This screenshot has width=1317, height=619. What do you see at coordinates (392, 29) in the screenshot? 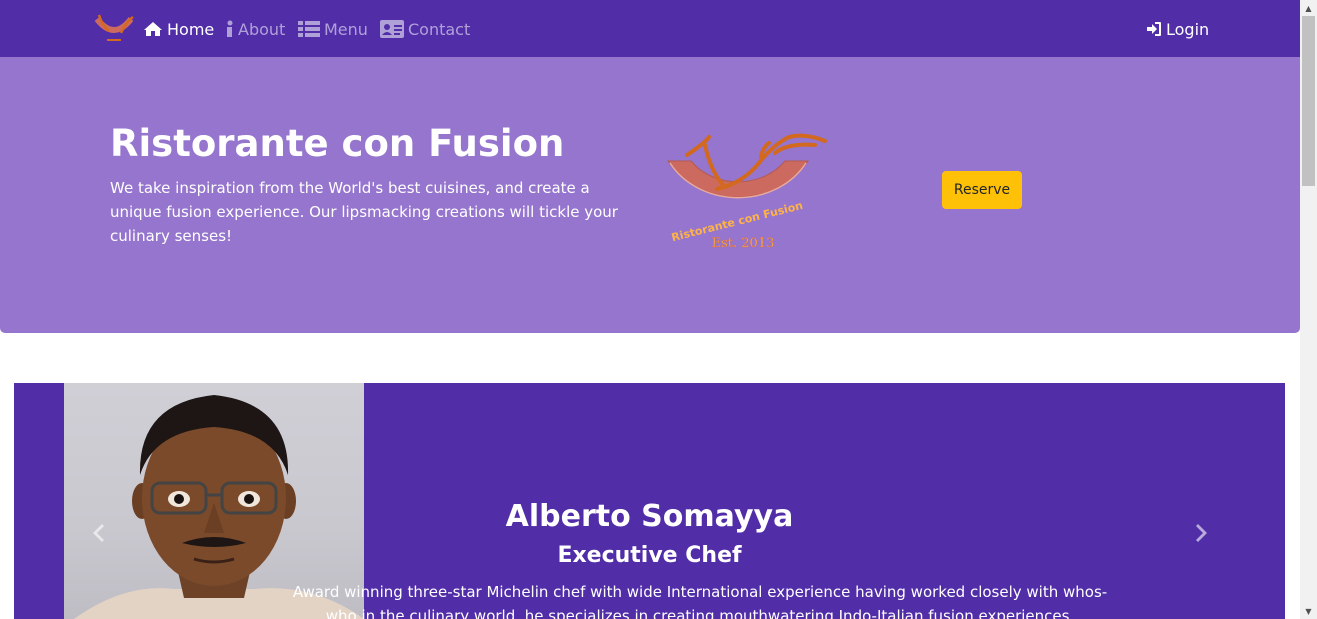
I see `address-card-icon` at bounding box center [392, 29].